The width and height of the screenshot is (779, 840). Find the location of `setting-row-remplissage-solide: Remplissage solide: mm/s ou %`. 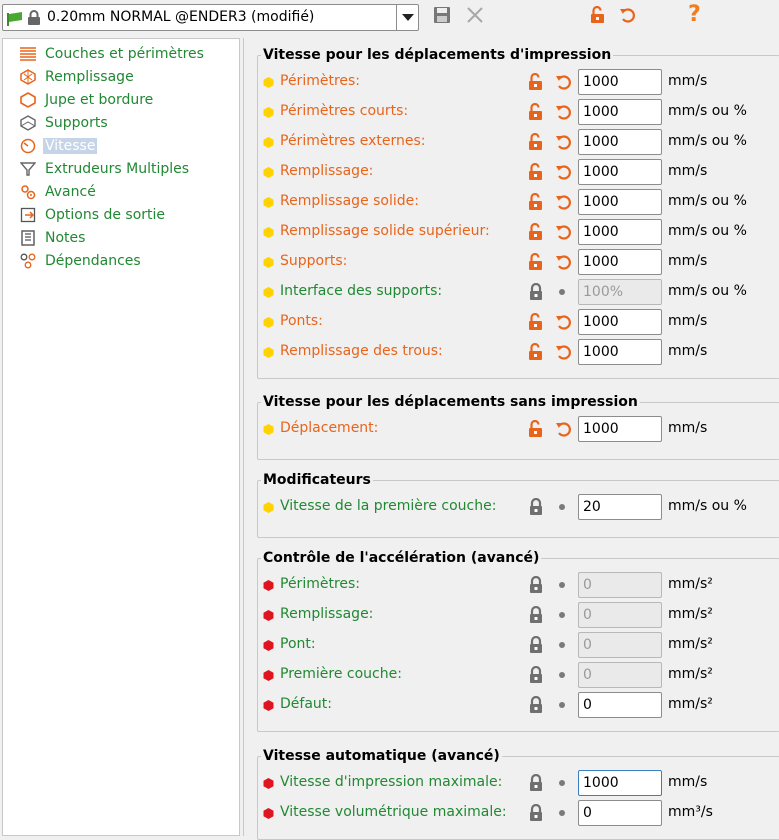

setting-row-remplissage-solide: Remplissage solide: mm/s ou % is located at coordinates (518, 202).